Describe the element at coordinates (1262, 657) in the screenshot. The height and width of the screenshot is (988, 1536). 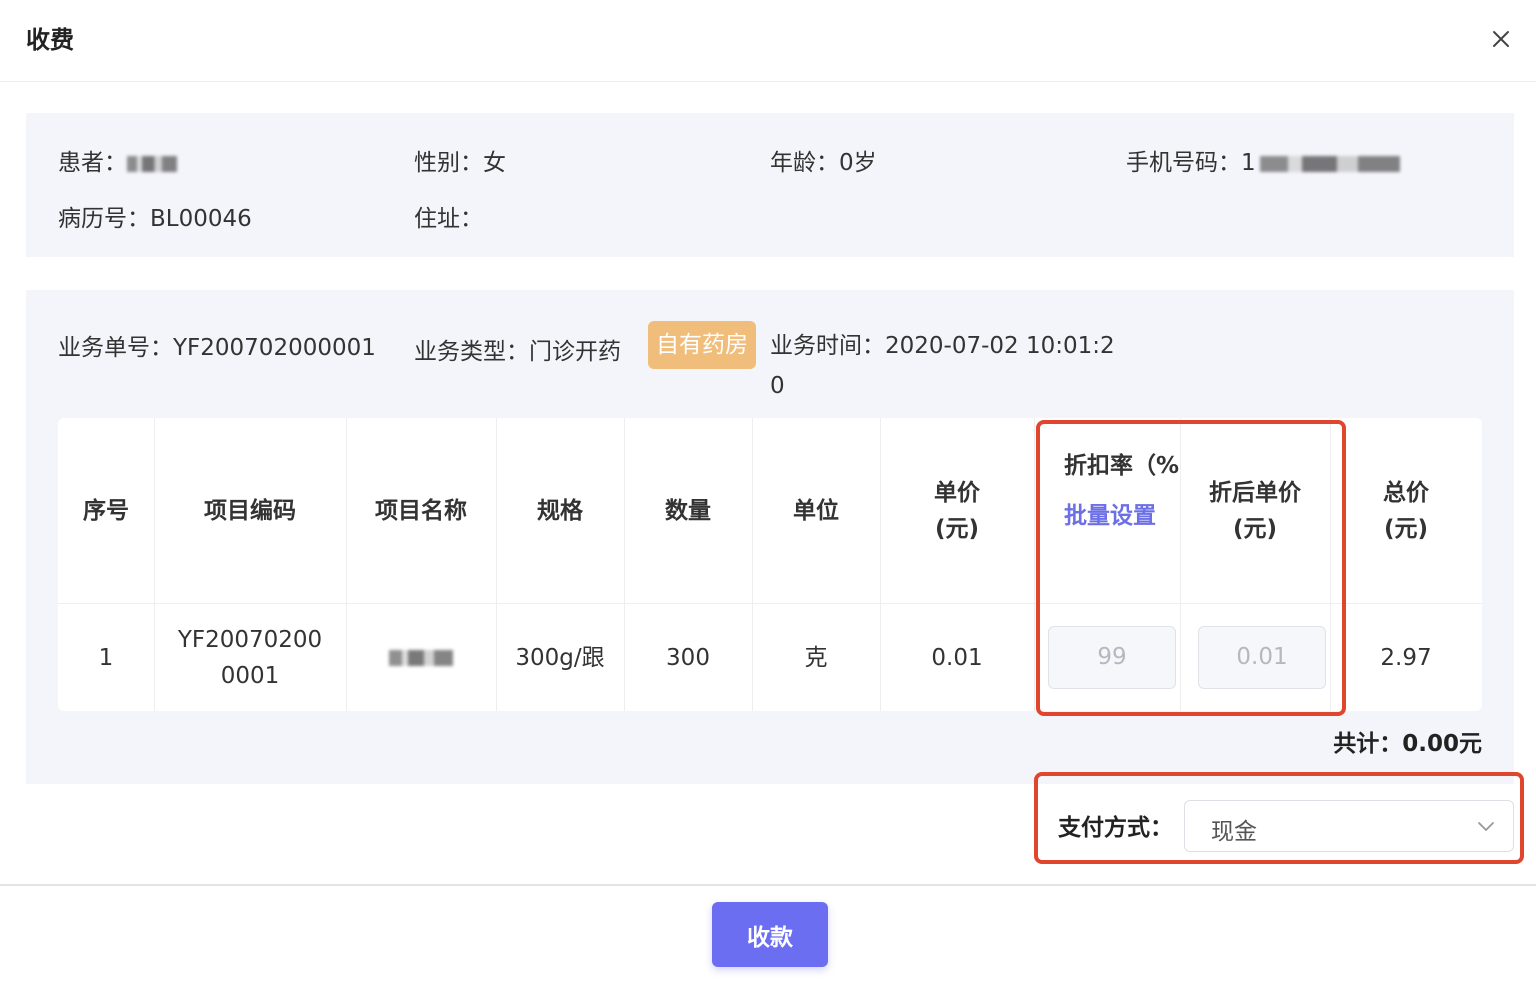
I see `disc-price-input: 0.01` at that location.